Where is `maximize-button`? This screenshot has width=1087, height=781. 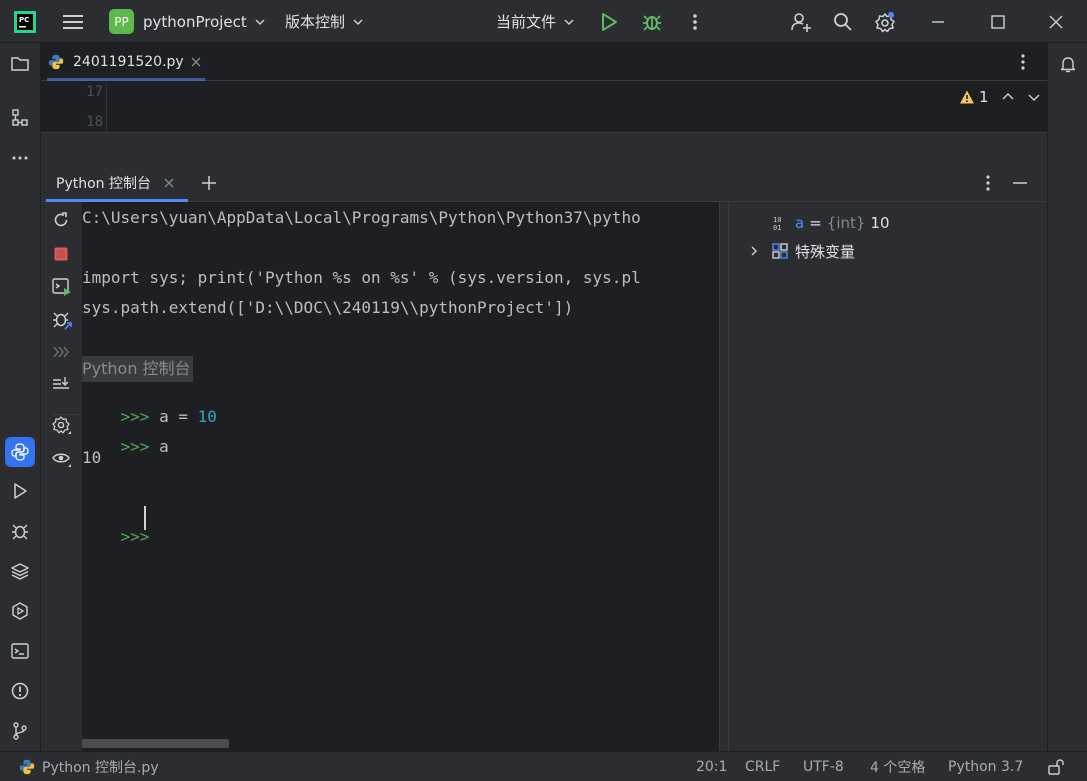 maximize-button is located at coordinates (998, 21).